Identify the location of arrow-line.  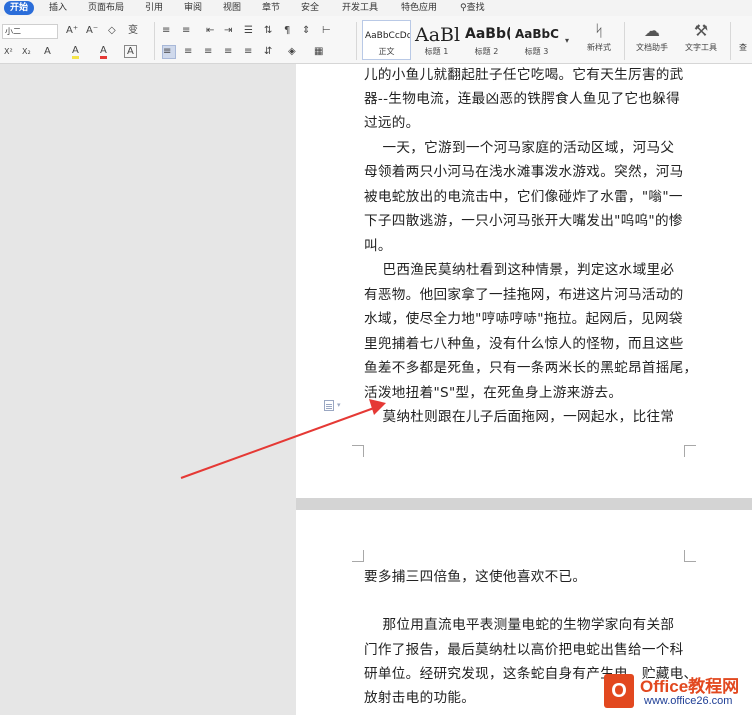
(277, 443).